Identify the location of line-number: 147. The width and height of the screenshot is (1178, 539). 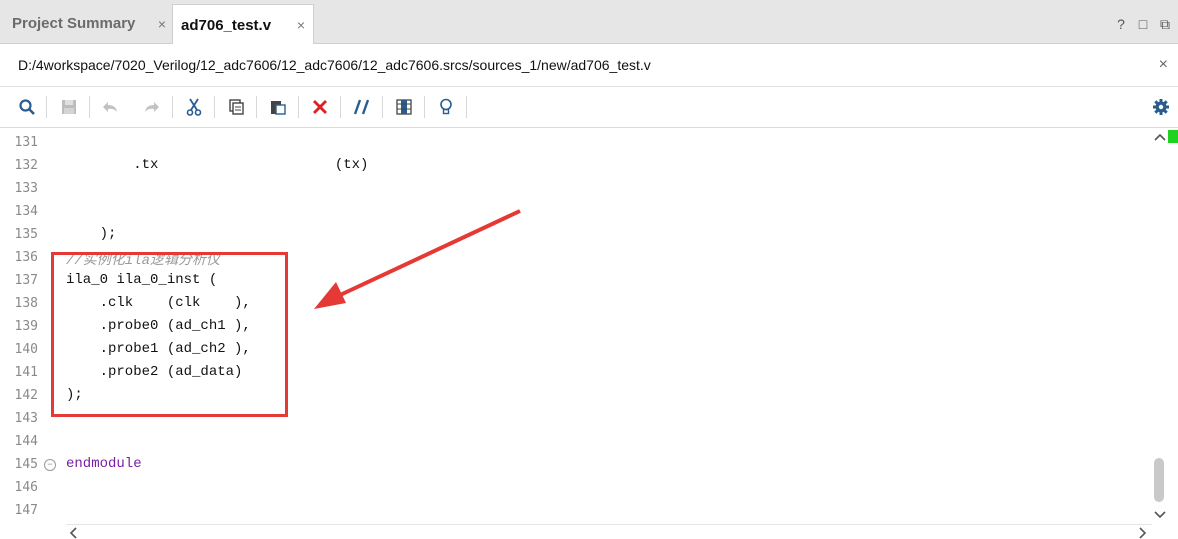
(26, 510).